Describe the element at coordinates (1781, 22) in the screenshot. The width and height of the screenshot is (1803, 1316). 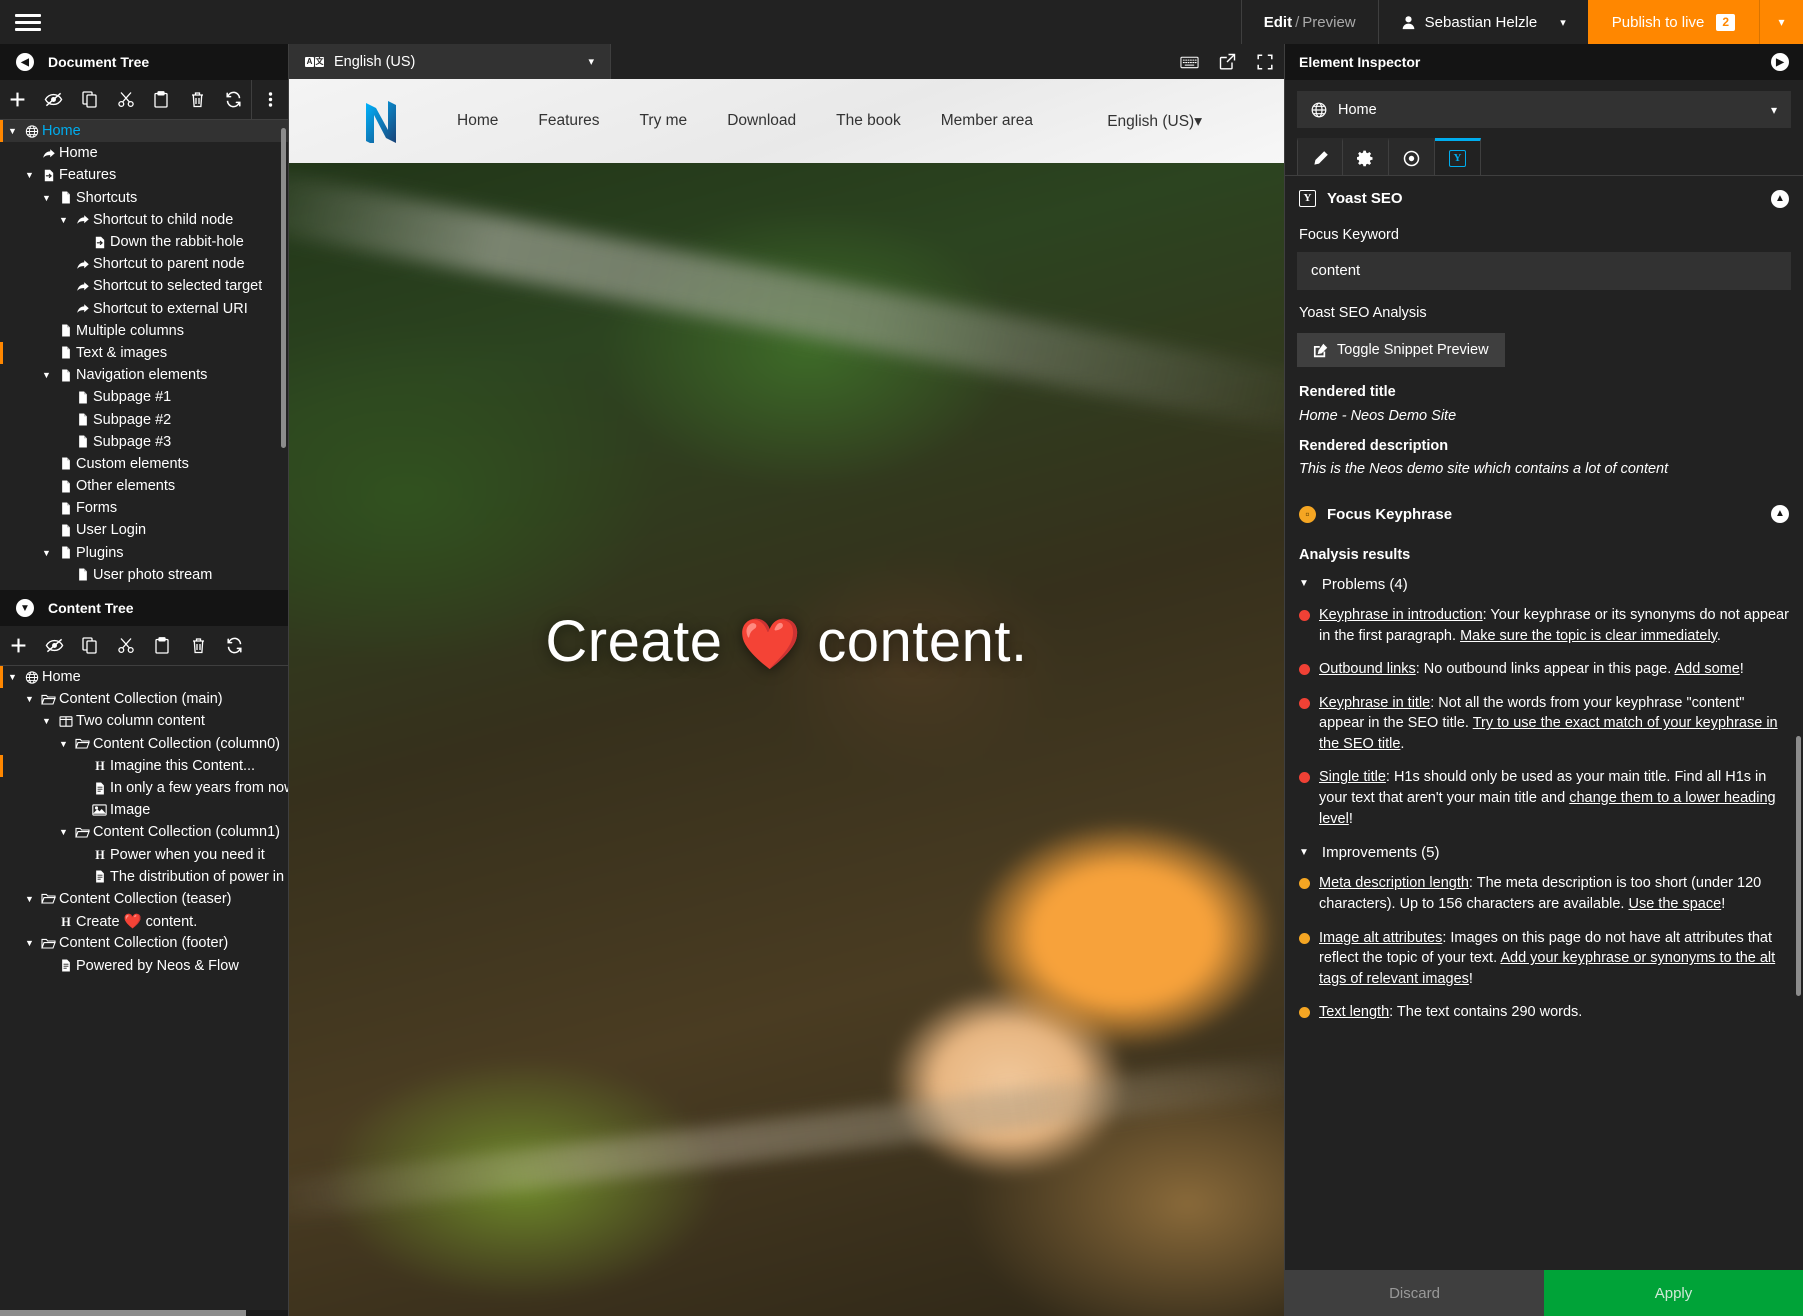
I see `publish-options-button: ▾` at that location.